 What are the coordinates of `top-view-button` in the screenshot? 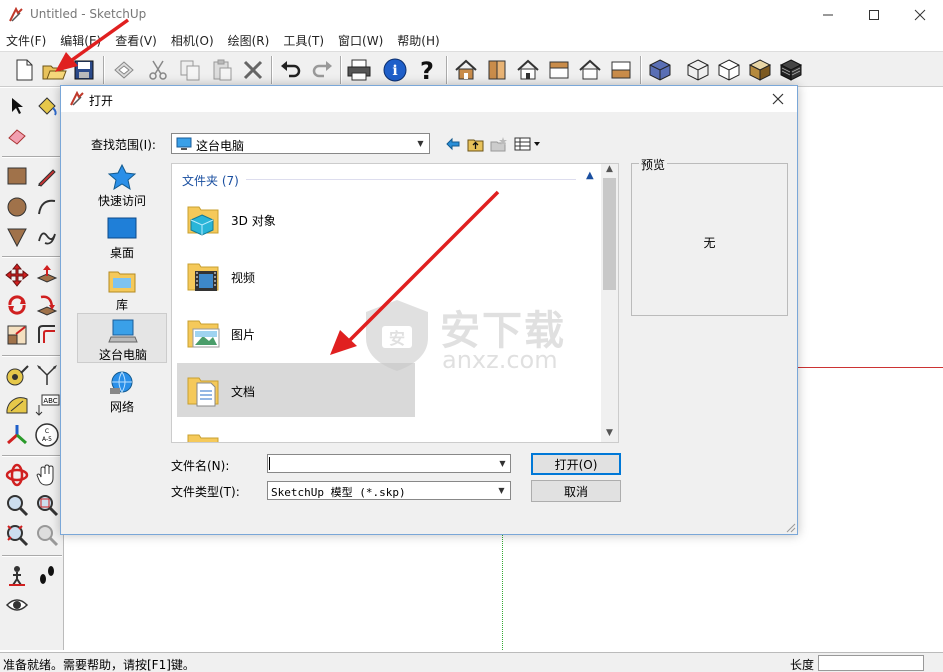 It's located at (497, 70).